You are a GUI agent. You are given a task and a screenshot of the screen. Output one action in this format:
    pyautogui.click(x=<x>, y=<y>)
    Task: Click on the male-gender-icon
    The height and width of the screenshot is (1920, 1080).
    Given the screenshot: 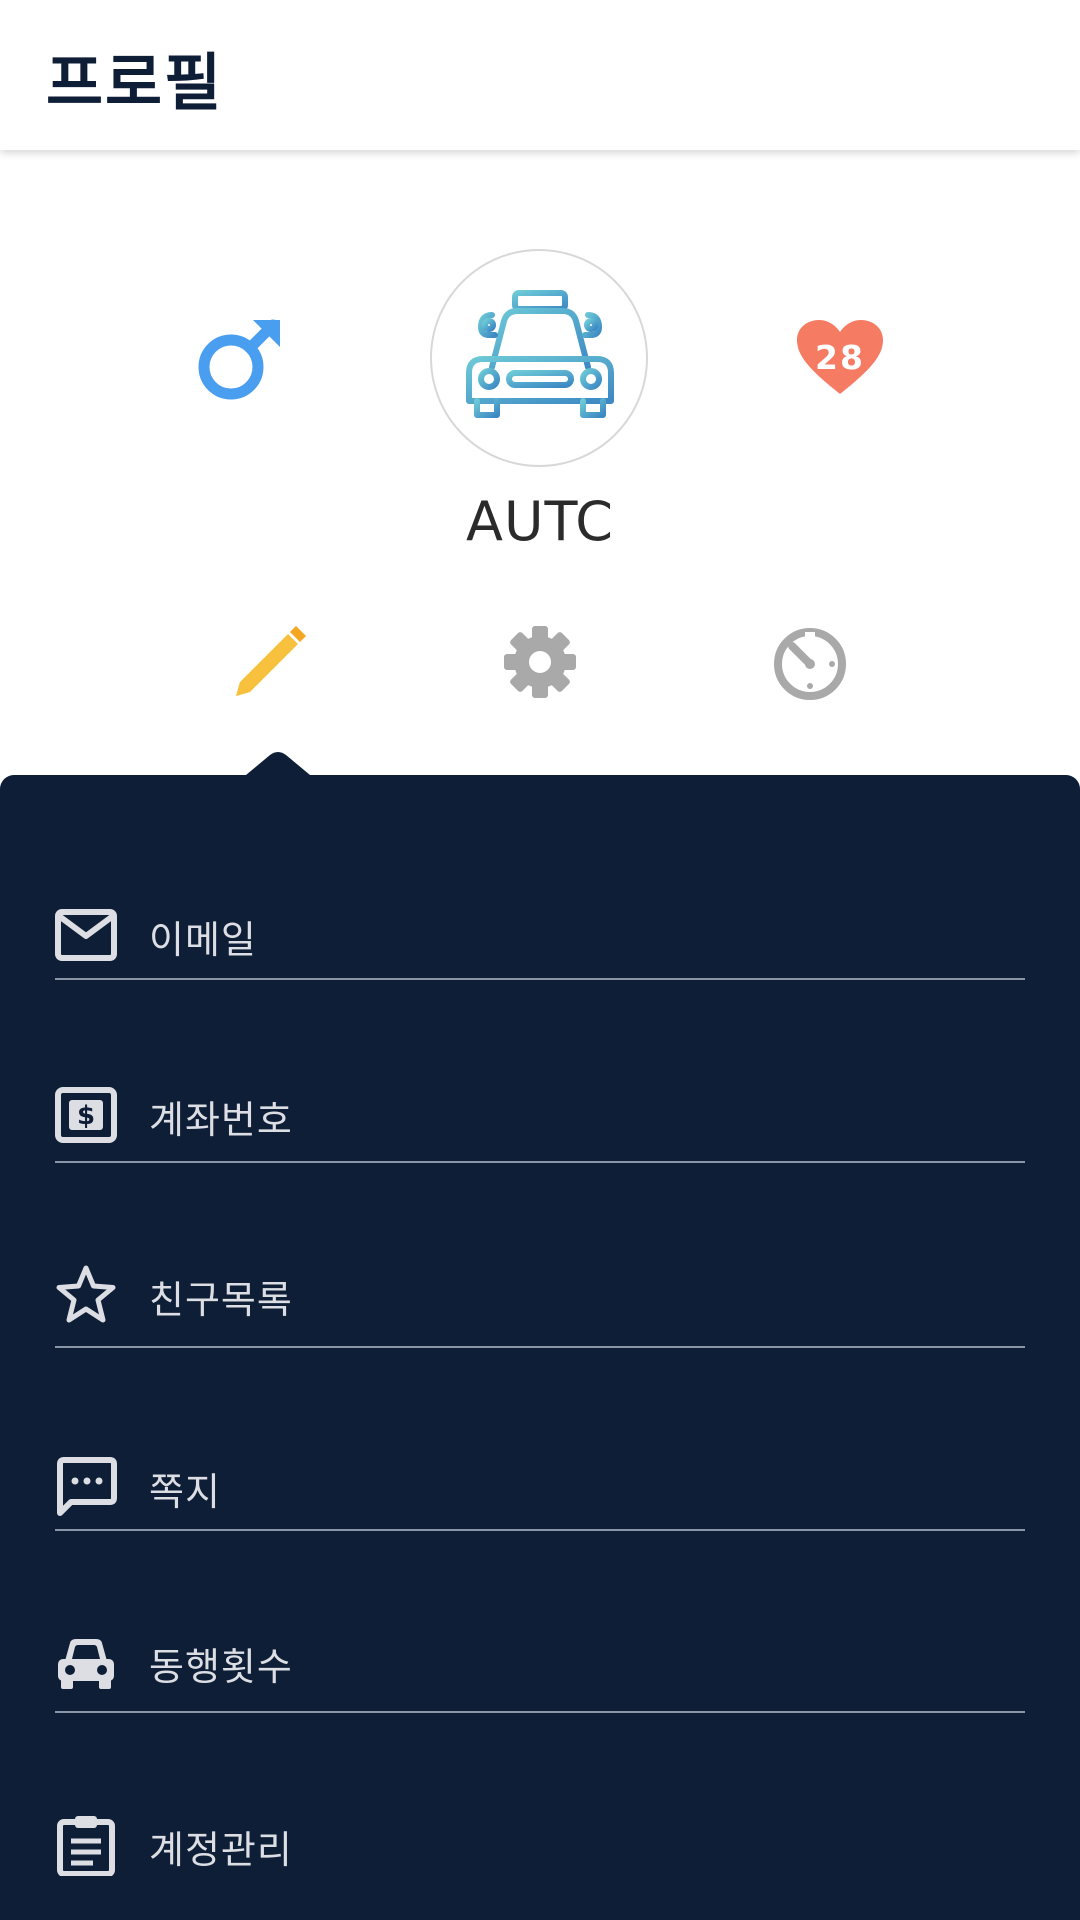 What is the action you would take?
    pyautogui.click(x=240, y=360)
    